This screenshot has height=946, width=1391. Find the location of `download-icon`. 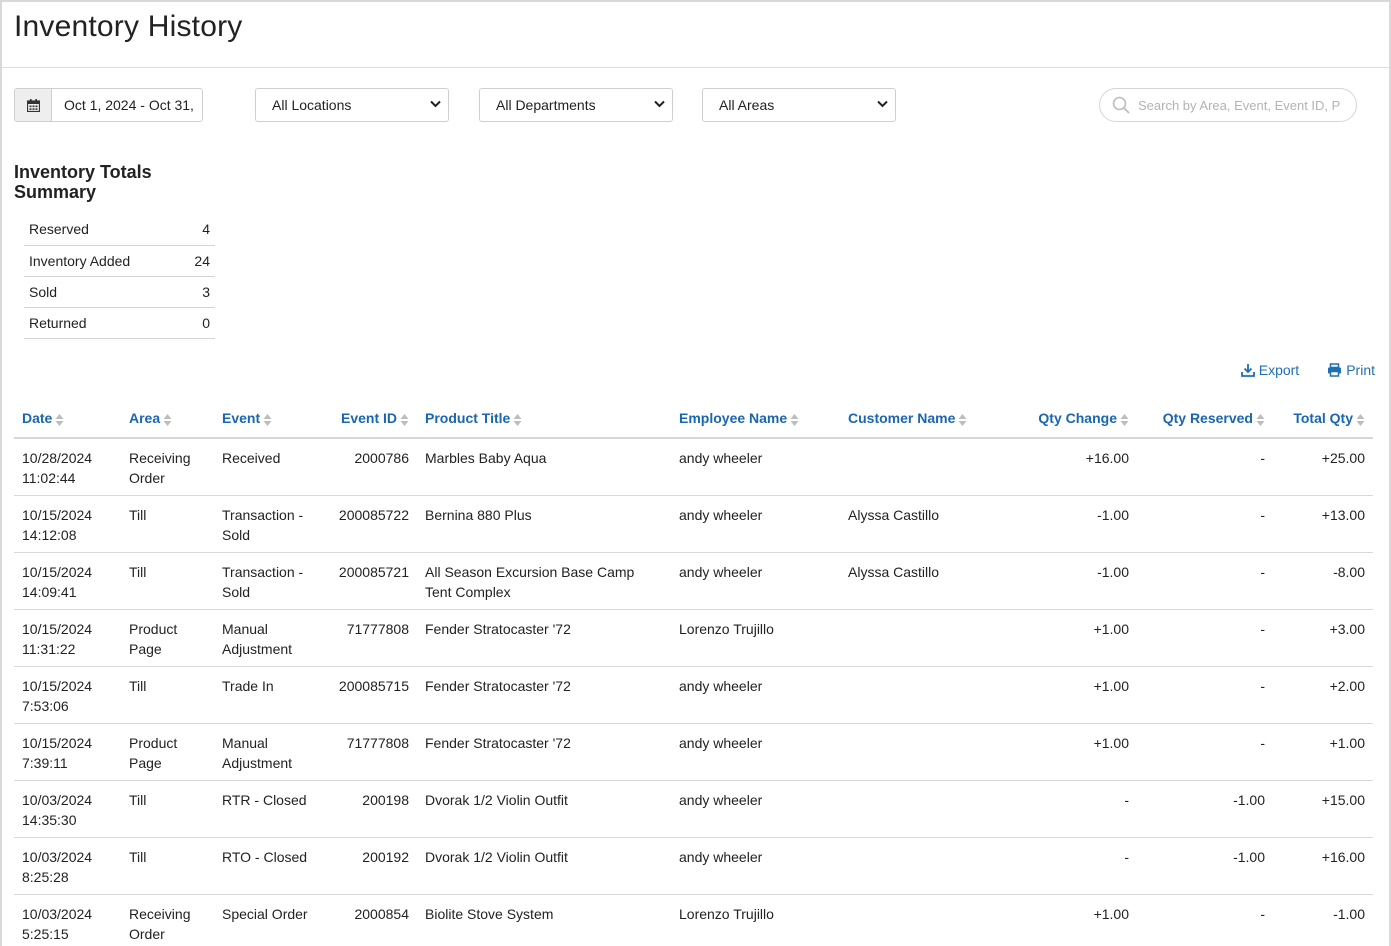

download-icon is located at coordinates (1247, 370).